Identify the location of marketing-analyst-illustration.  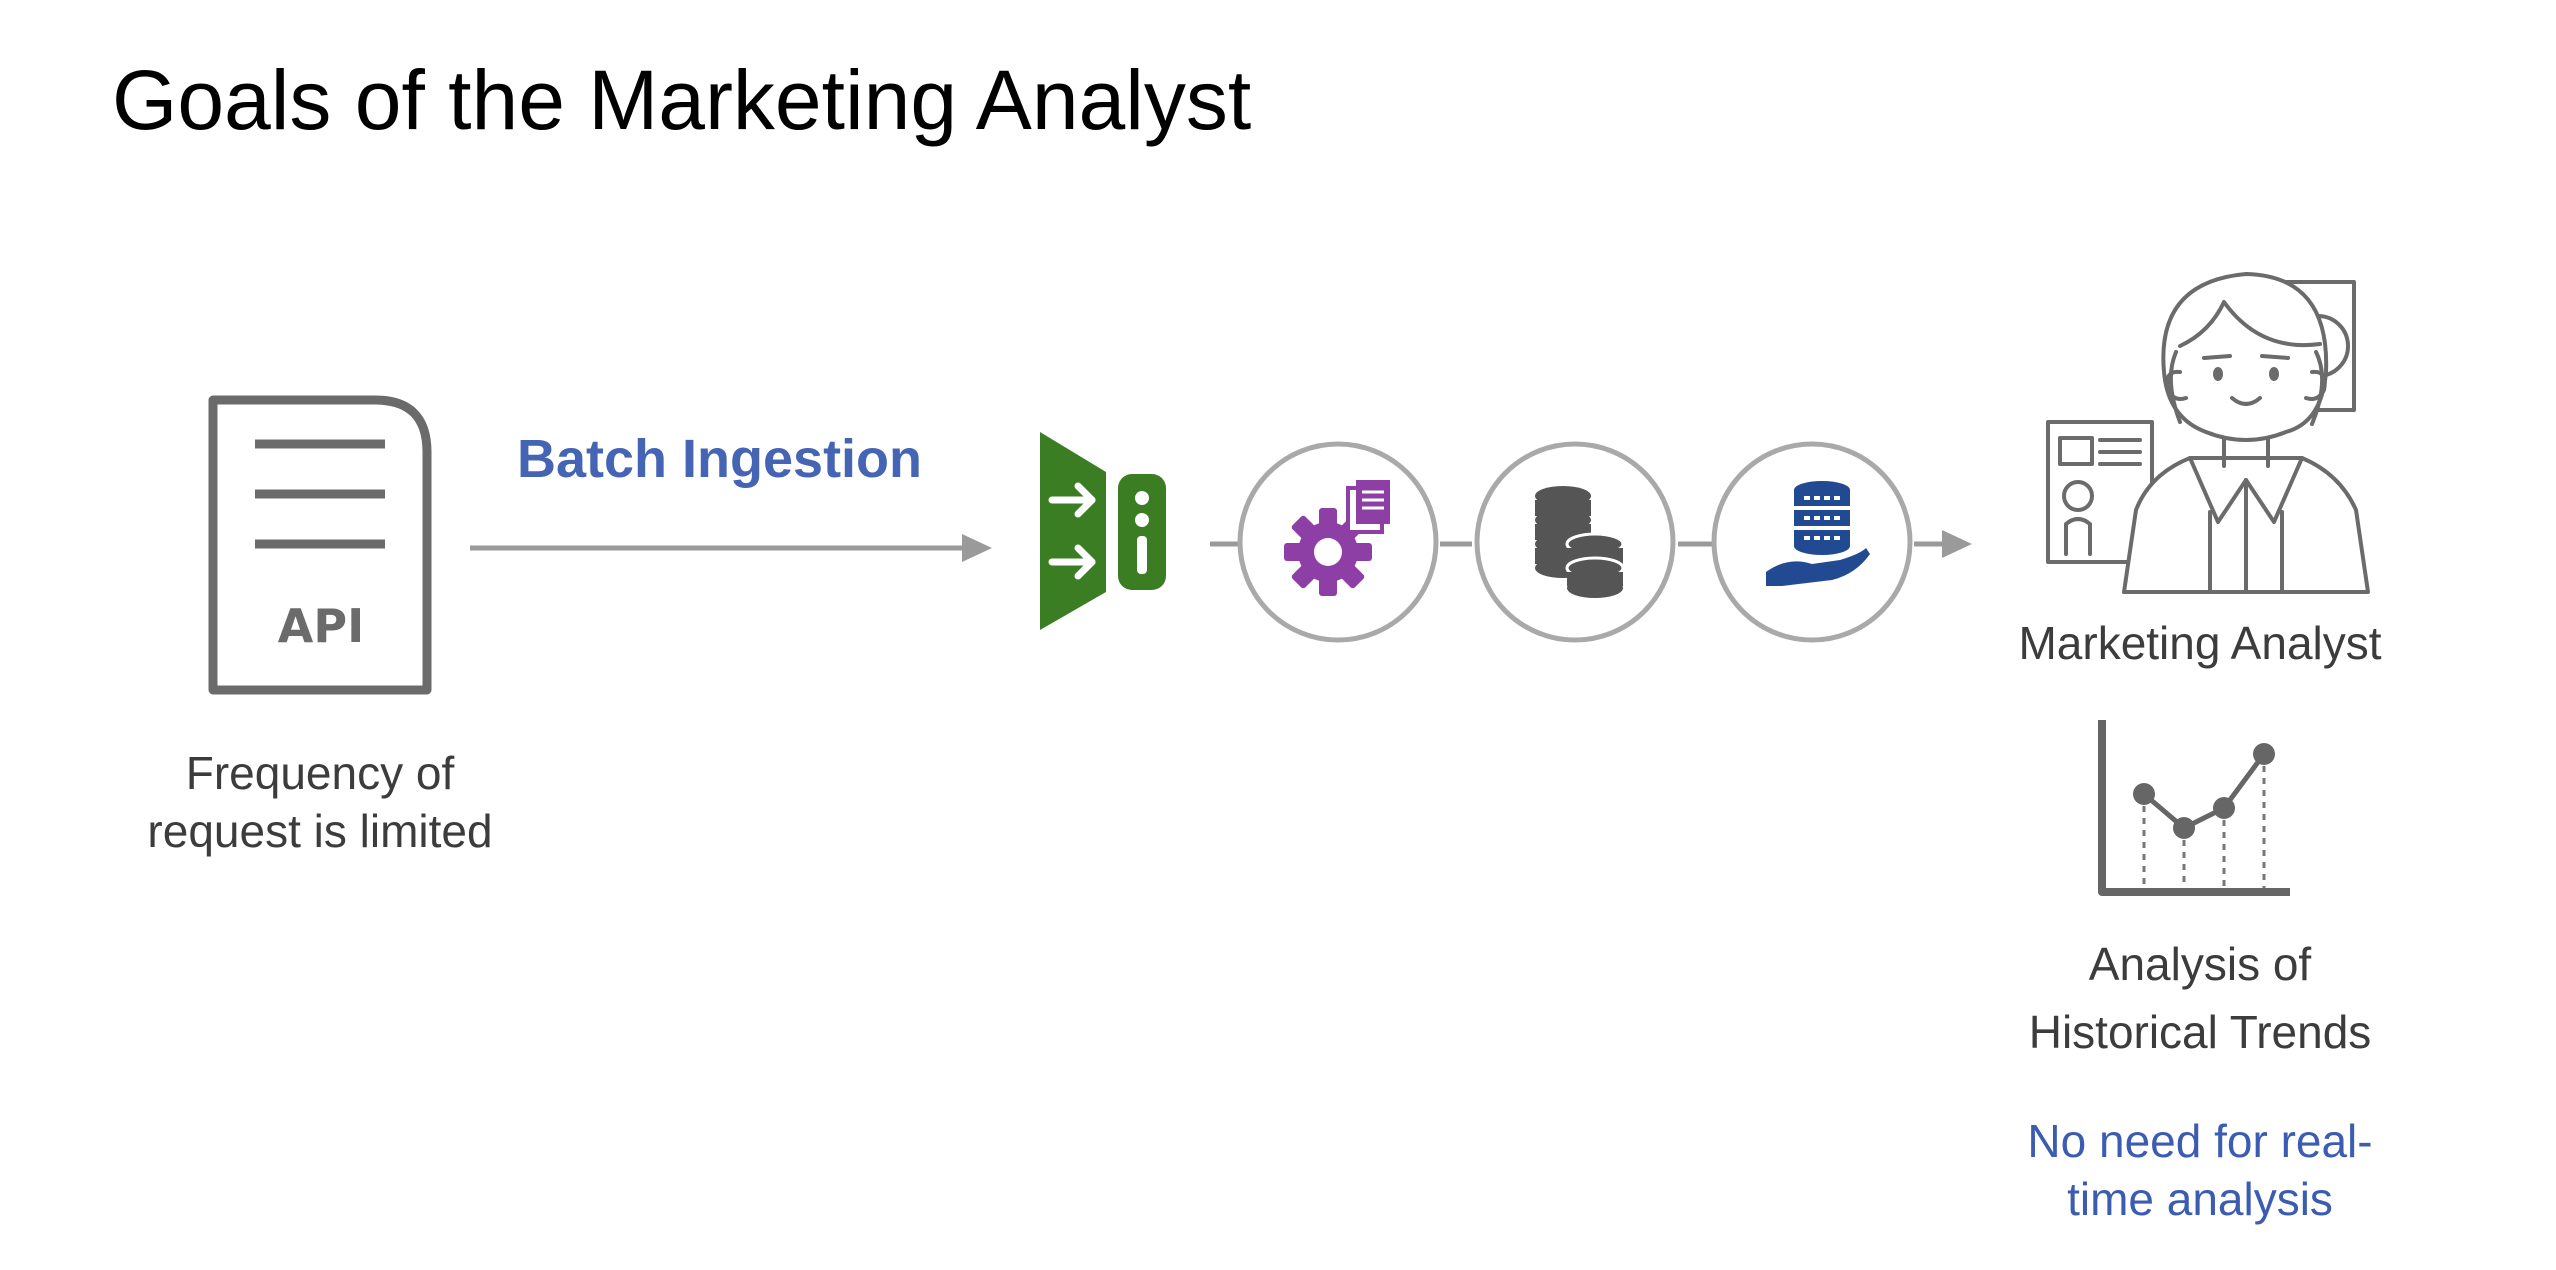
(2208, 433).